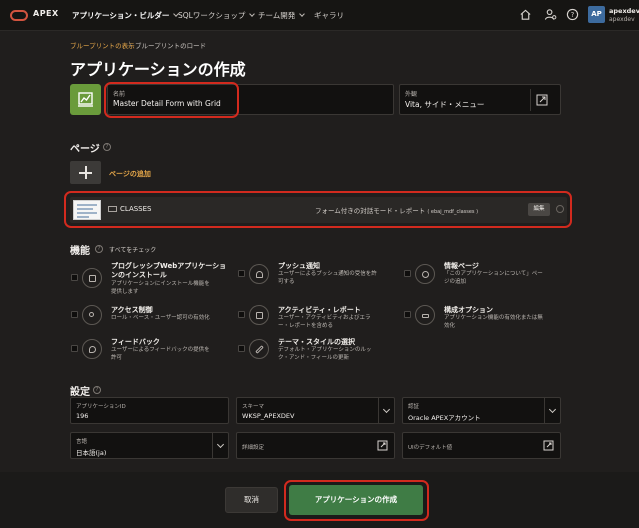 The image size is (639, 528). What do you see at coordinates (92, 278) in the screenshot?
I see `pwa-install-icon` at bounding box center [92, 278].